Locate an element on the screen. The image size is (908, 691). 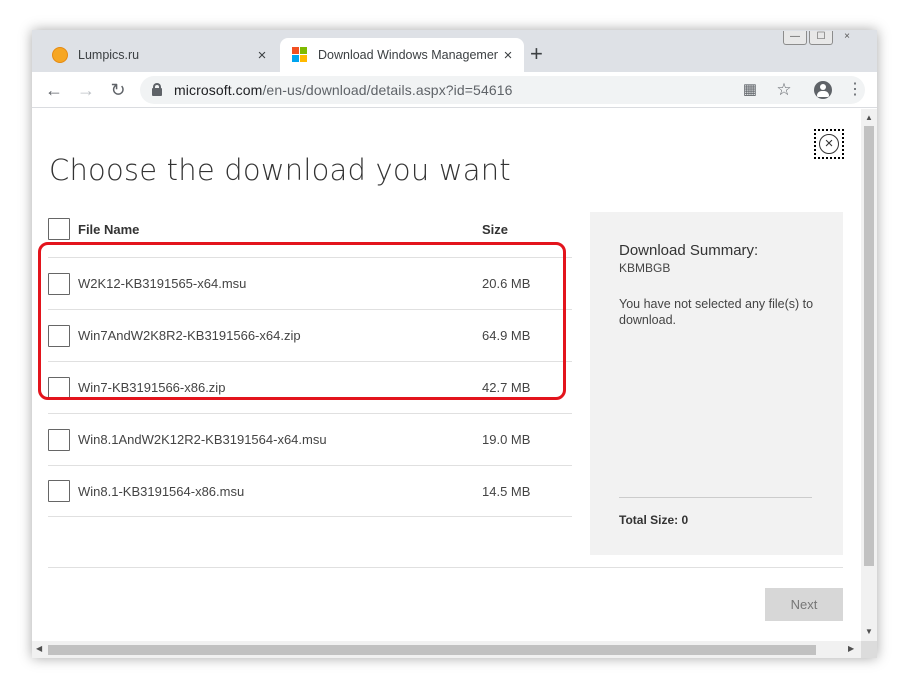
footer-divider is located at coordinates (445, 567).